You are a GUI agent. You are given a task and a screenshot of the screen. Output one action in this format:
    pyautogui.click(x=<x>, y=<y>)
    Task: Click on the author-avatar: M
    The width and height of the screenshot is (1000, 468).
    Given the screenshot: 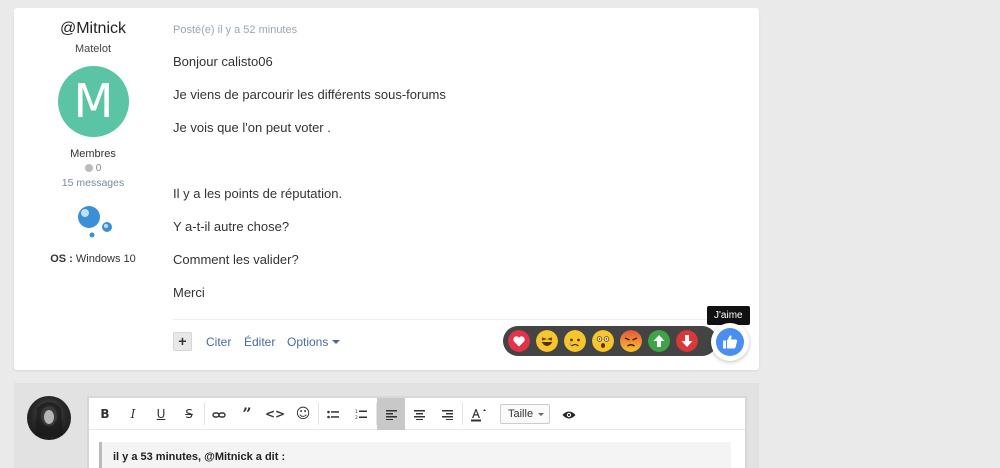 What is the action you would take?
    pyautogui.click(x=93, y=101)
    